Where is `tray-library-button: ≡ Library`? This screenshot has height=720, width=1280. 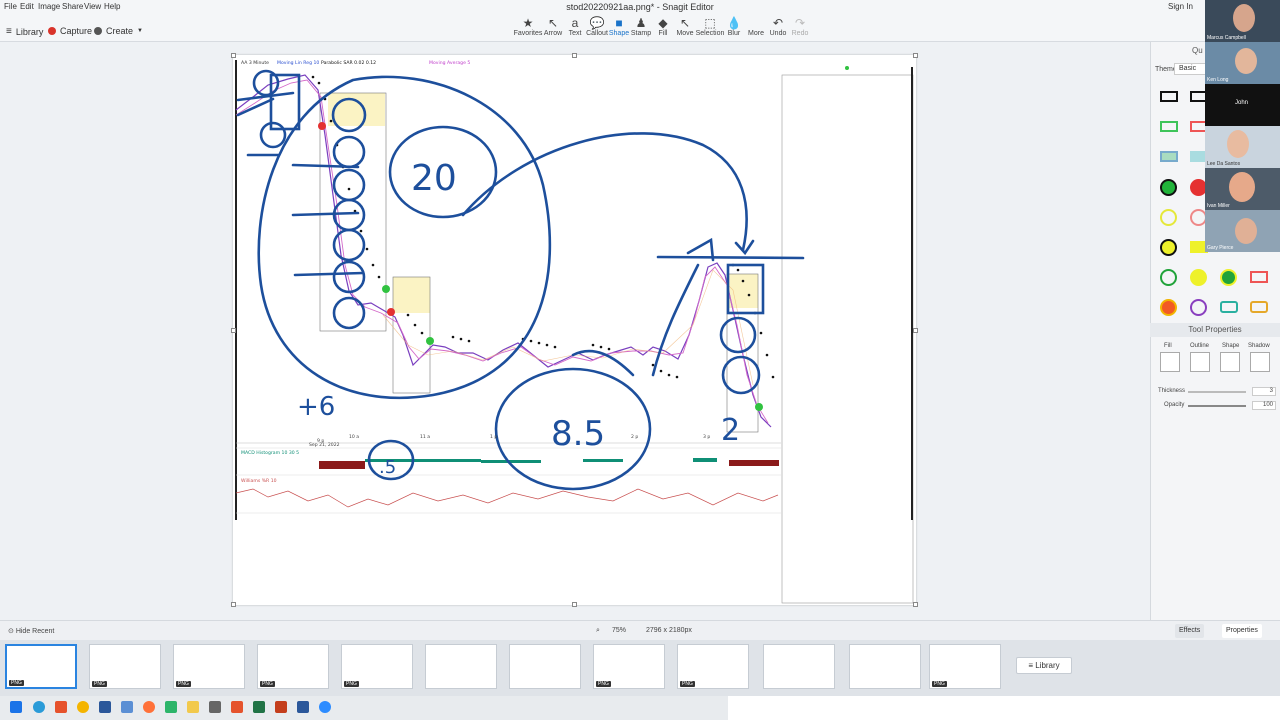
tray-library-button: ≡ Library is located at coordinates (1044, 665).